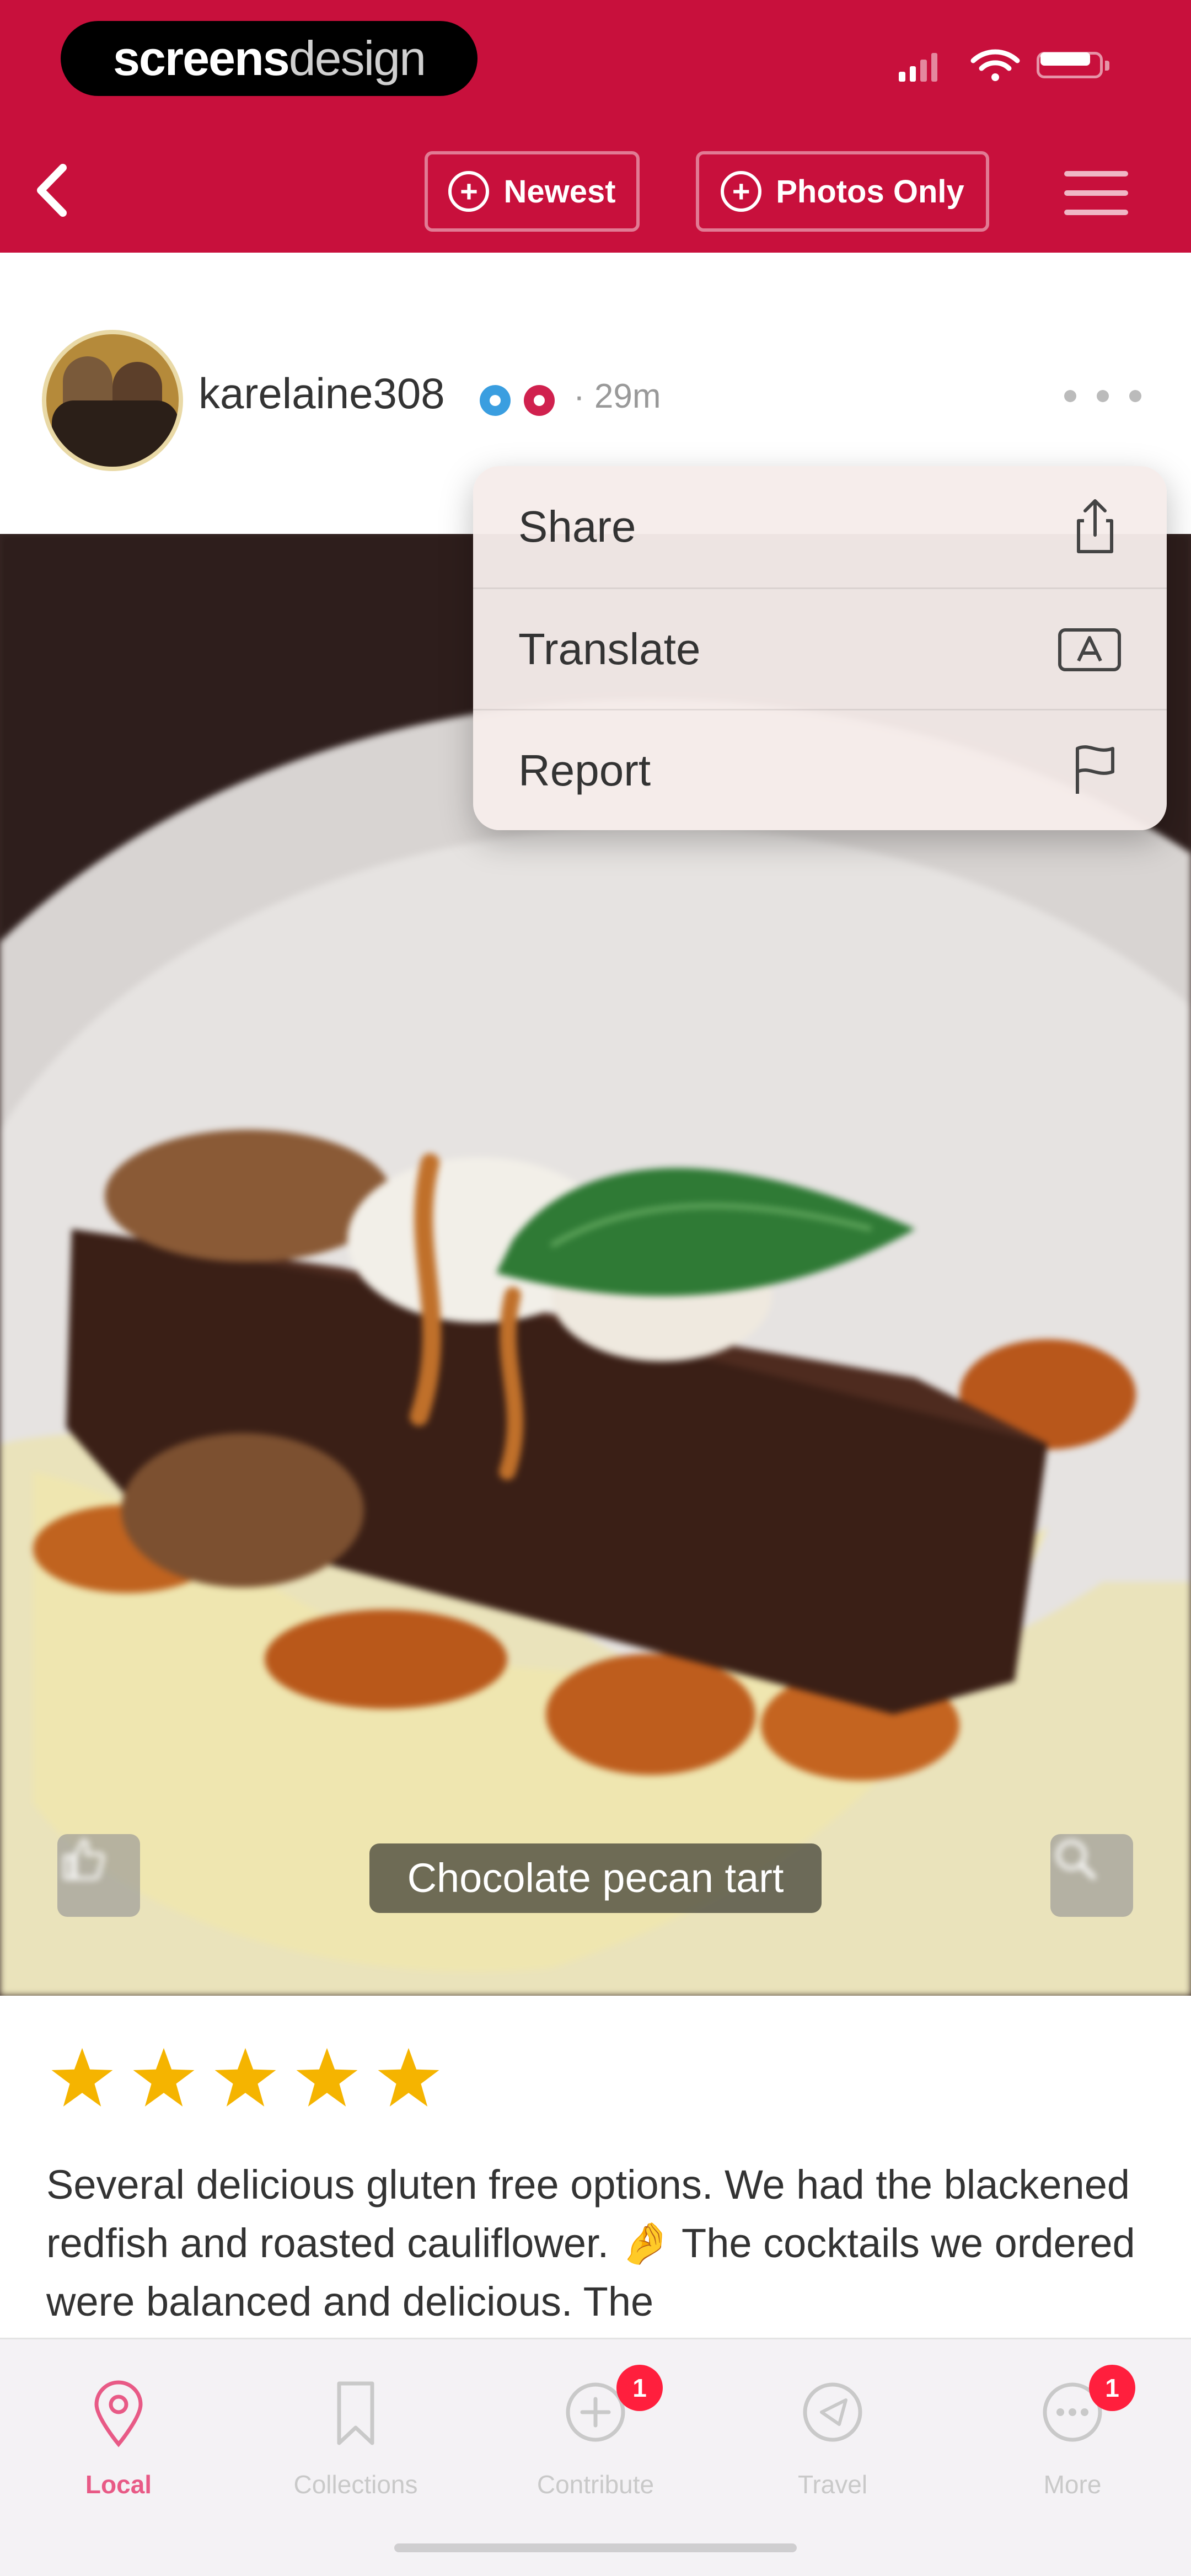 This screenshot has width=1191, height=2576. Describe the element at coordinates (595, 2547) in the screenshot. I see `home-indicator` at that location.